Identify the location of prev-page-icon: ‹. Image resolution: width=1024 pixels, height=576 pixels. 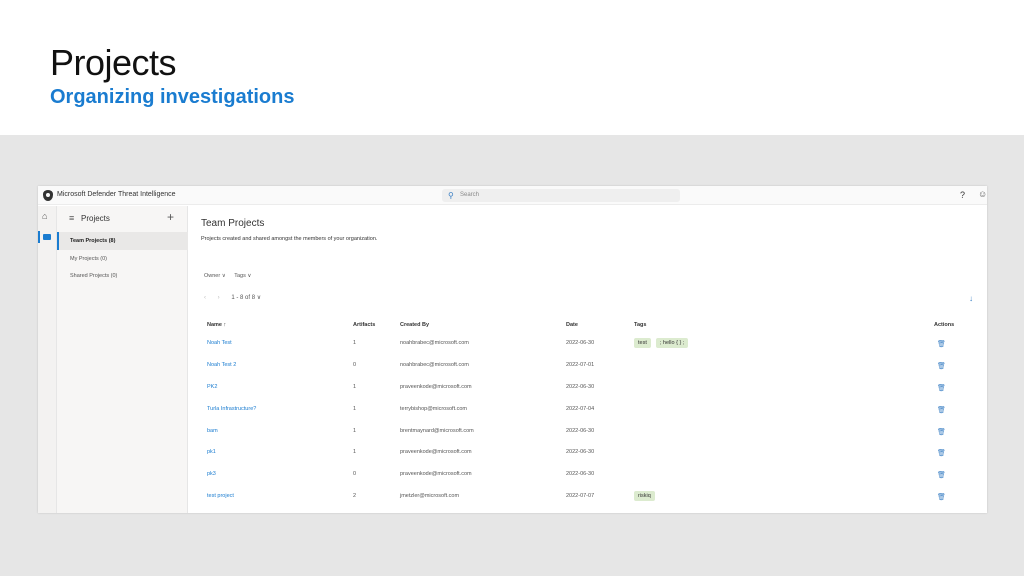
(205, 298).